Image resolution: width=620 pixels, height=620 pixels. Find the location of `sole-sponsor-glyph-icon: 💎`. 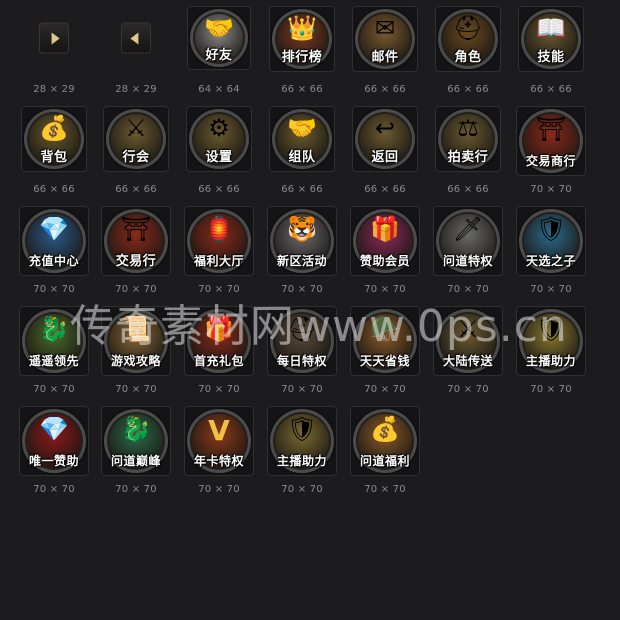

sole-sponsor-glyph-icon: 💎 is located at coordinates (54, 428).